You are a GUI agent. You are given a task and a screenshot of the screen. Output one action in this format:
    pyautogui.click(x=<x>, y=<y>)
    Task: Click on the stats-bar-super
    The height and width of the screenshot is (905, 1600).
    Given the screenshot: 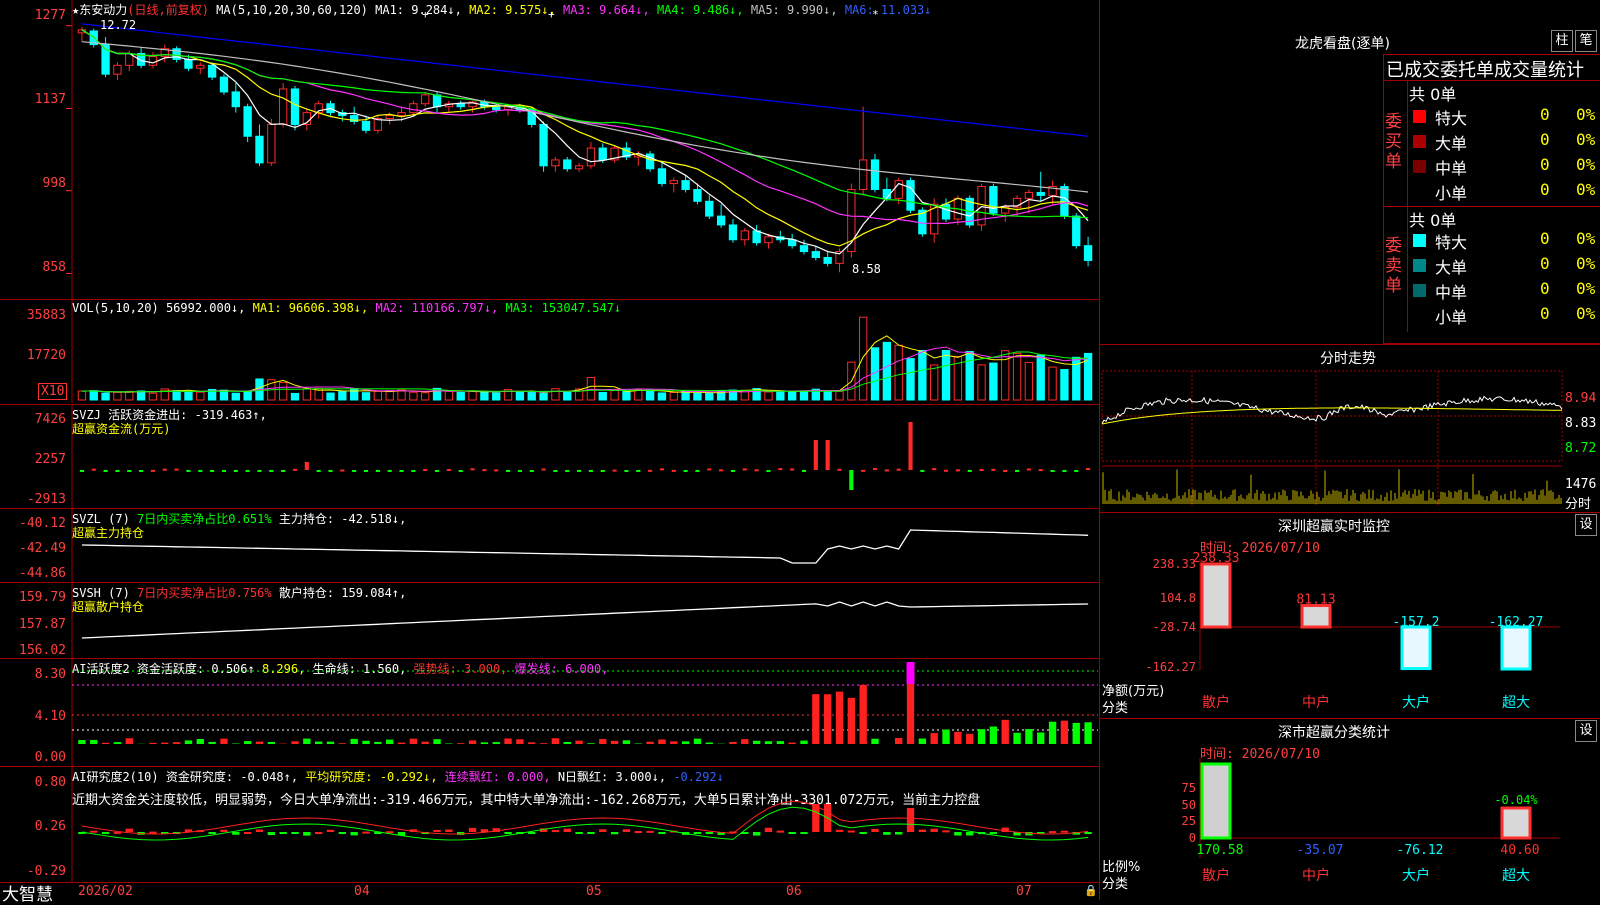 What is the action you would take?
    pyautogui.click(x=1516, y=823)
    